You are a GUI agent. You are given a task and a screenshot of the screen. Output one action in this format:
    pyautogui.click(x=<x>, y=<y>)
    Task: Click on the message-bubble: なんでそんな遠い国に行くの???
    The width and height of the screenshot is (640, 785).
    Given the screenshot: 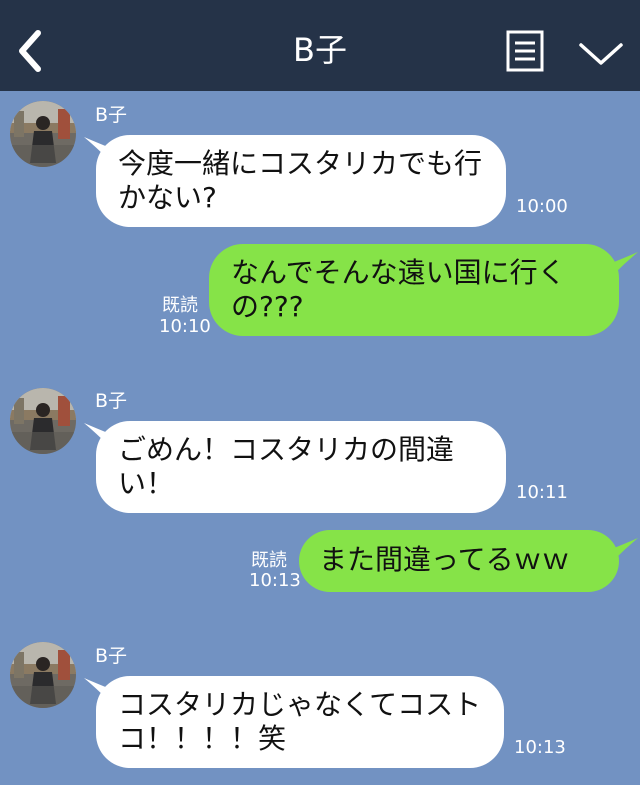 What is the action you would take?
    pyautogui.click(x=414, y=290)
    